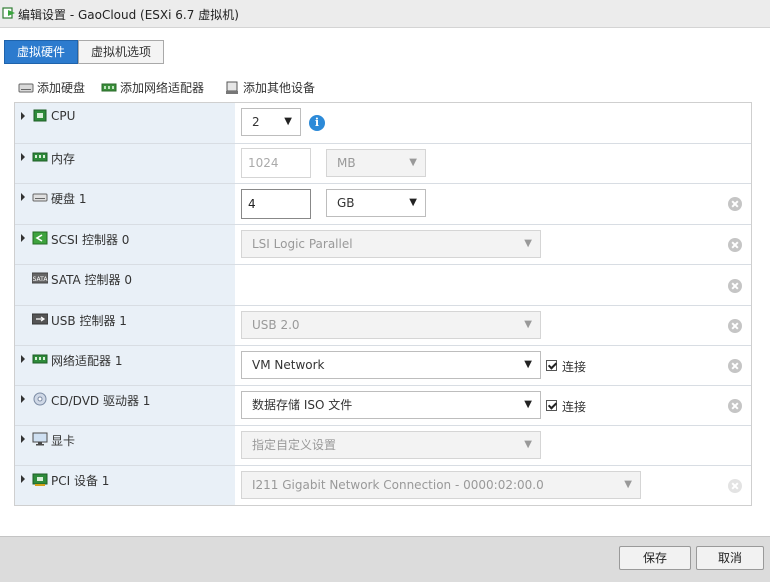  I want to click on cd-dvd-icon, so click(40, 399).